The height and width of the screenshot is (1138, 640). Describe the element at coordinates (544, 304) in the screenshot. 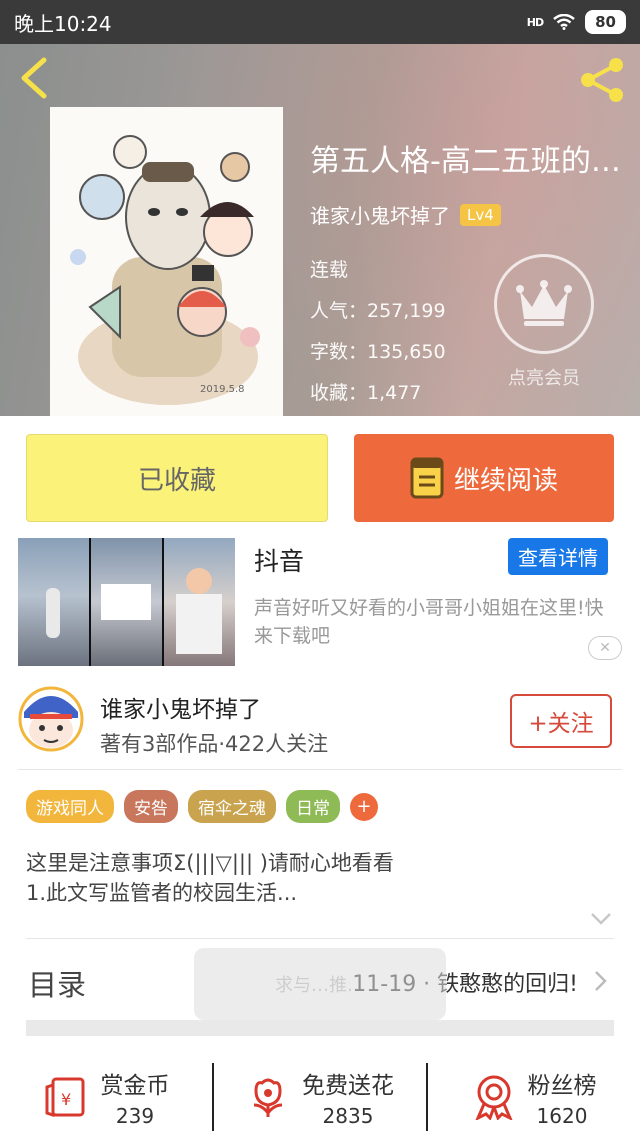

I see `crown-icon` at that location.